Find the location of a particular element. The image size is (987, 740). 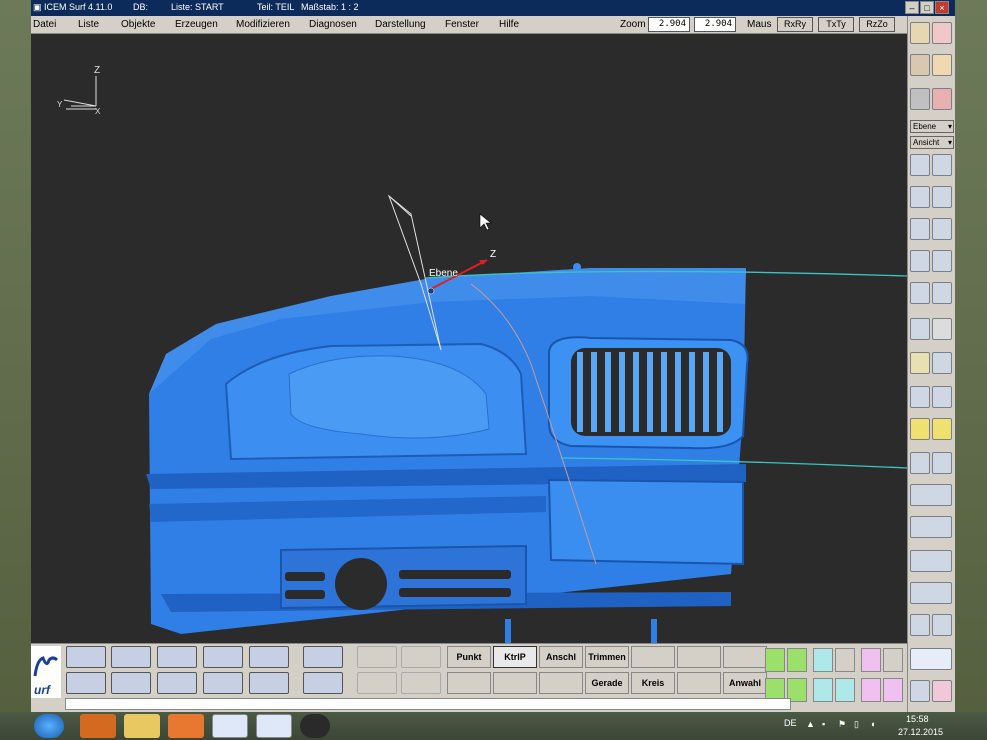

zoom-field-2: 2.904 is located at coordinates (715, 24).